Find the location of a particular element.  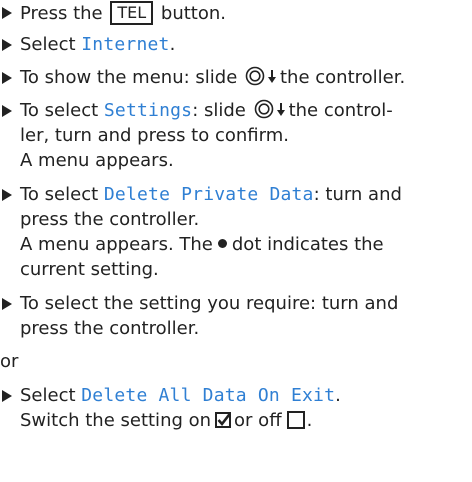

step-text: To show the menu: slide is located at coordinates (129, 77).